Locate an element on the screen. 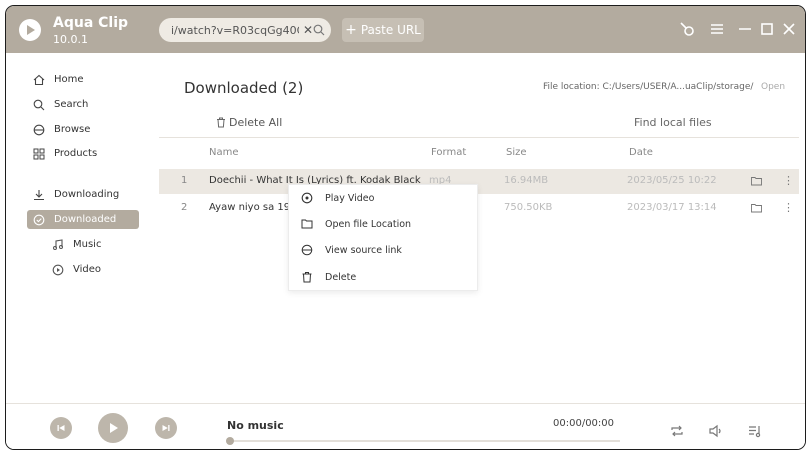 The height and width of the screenshot is (455, 812). sidebar-item-downloading: Downloading is located at coordinates (83, 194).